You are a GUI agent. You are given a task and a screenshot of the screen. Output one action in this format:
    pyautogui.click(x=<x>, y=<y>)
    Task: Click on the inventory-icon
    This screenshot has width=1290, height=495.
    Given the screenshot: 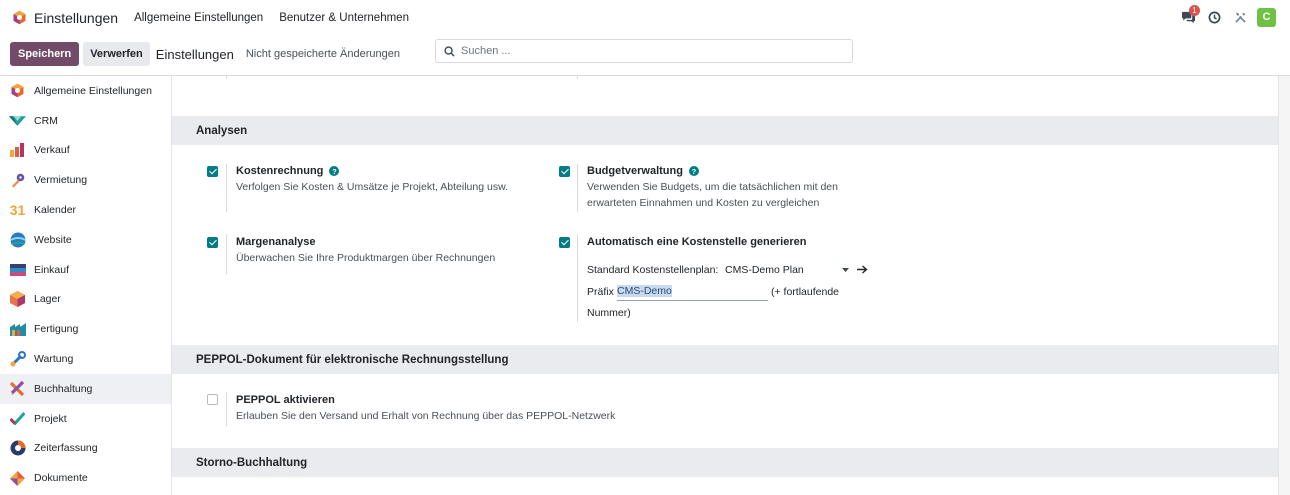 What is the action you would take?
    pyautogui.click(x=17, y=299)
    